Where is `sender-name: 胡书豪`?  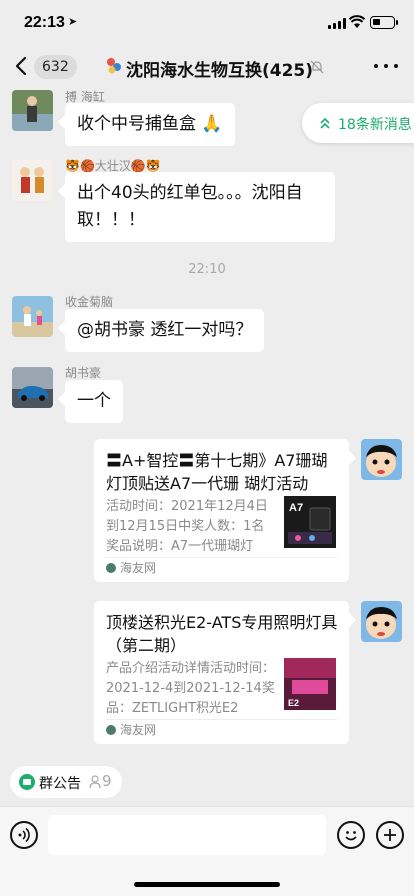 sender-name: 胡书豪 is located at coordinates (83, 373).